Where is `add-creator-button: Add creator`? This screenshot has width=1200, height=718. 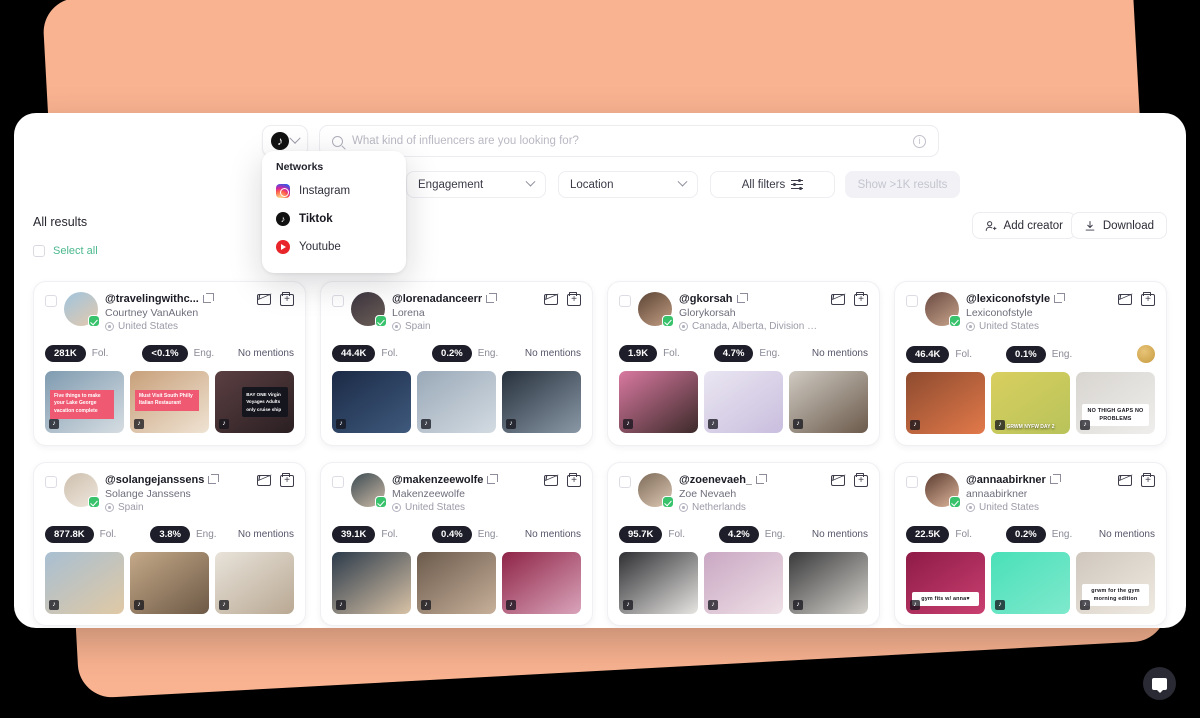
add-creator-button: Add creator is located at coordinates (1023, 225).